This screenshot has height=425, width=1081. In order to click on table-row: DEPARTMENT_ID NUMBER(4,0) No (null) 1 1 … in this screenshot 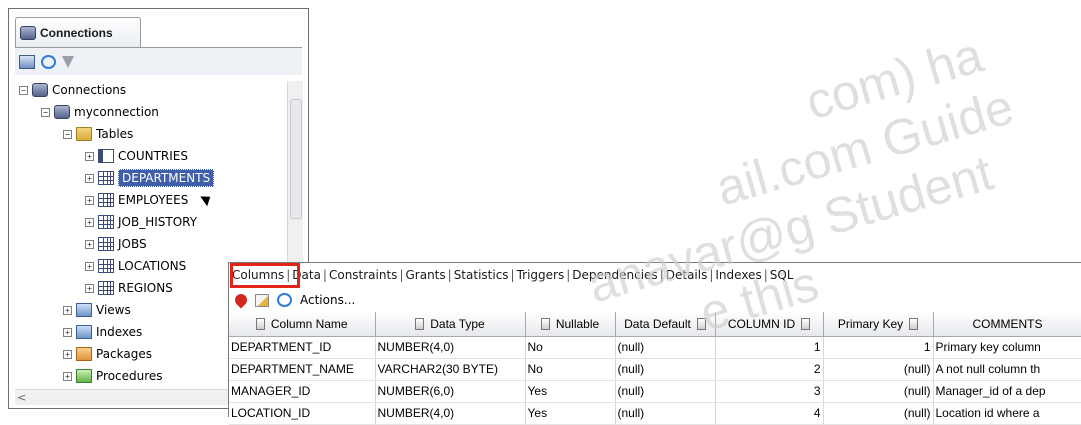, I will do `click(655, 347)`.